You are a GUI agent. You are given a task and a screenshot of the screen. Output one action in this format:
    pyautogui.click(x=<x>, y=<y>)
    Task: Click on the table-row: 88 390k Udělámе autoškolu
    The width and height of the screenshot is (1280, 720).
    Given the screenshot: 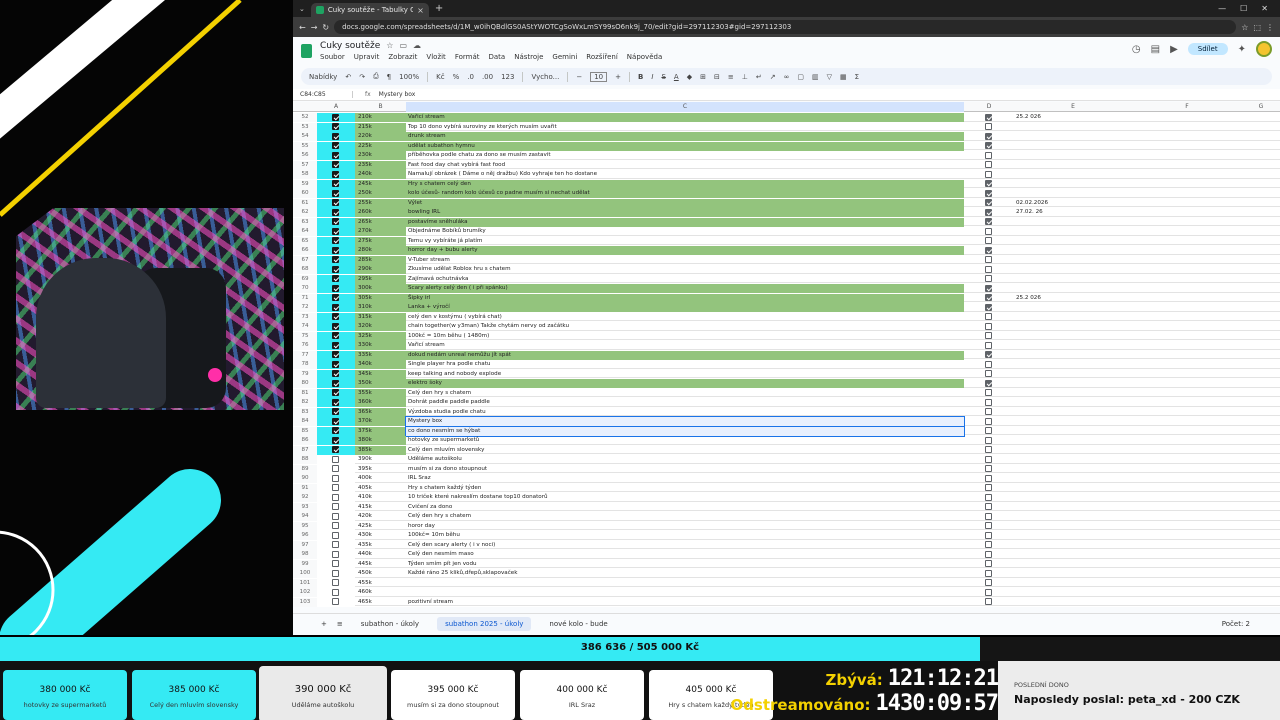 What is the action you would take?
    pyautogui.click(x=786, y=459)
    